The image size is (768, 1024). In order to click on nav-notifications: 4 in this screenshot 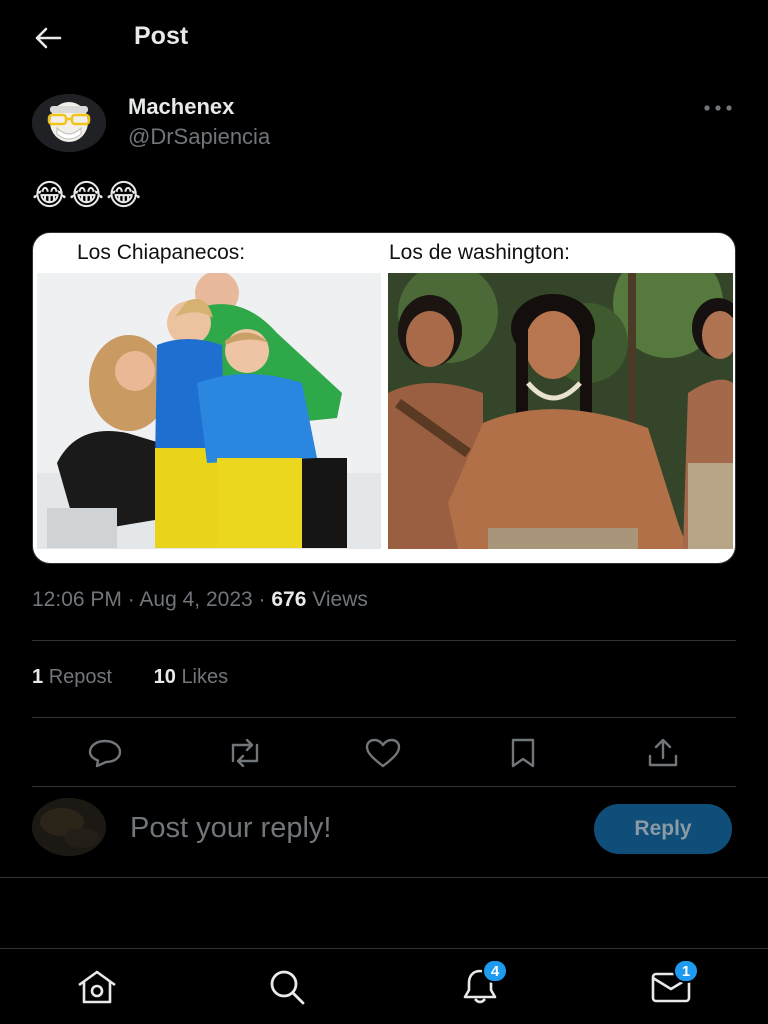, I will do `click(482, 984)`.